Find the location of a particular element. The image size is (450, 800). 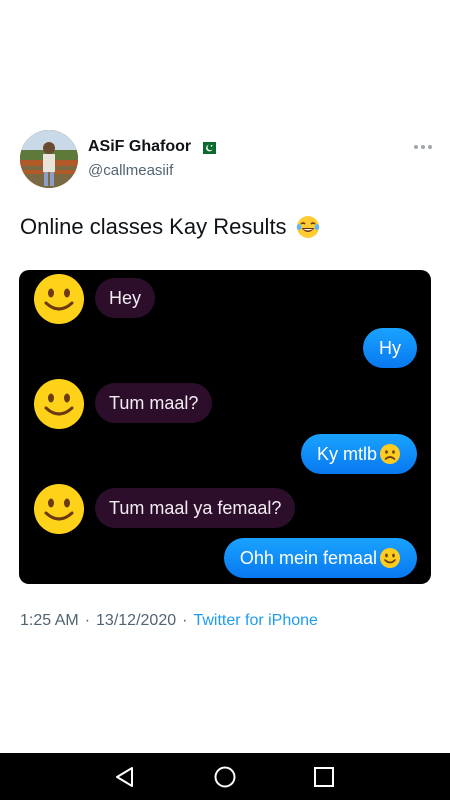

outgoing-message-bubble: Ky mtlb is located at coordinates (358, 454).